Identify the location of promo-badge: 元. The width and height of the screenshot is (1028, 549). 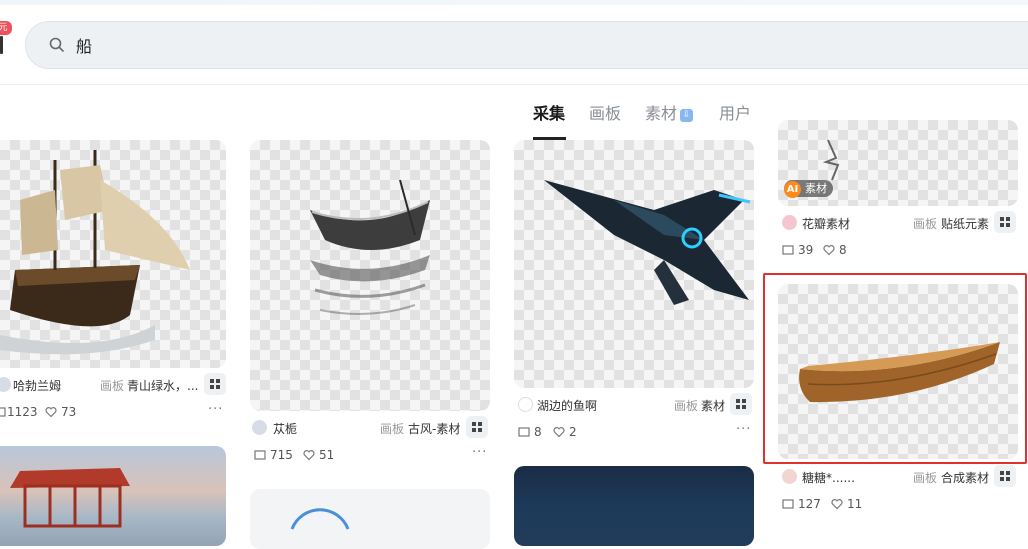
(6, 28).